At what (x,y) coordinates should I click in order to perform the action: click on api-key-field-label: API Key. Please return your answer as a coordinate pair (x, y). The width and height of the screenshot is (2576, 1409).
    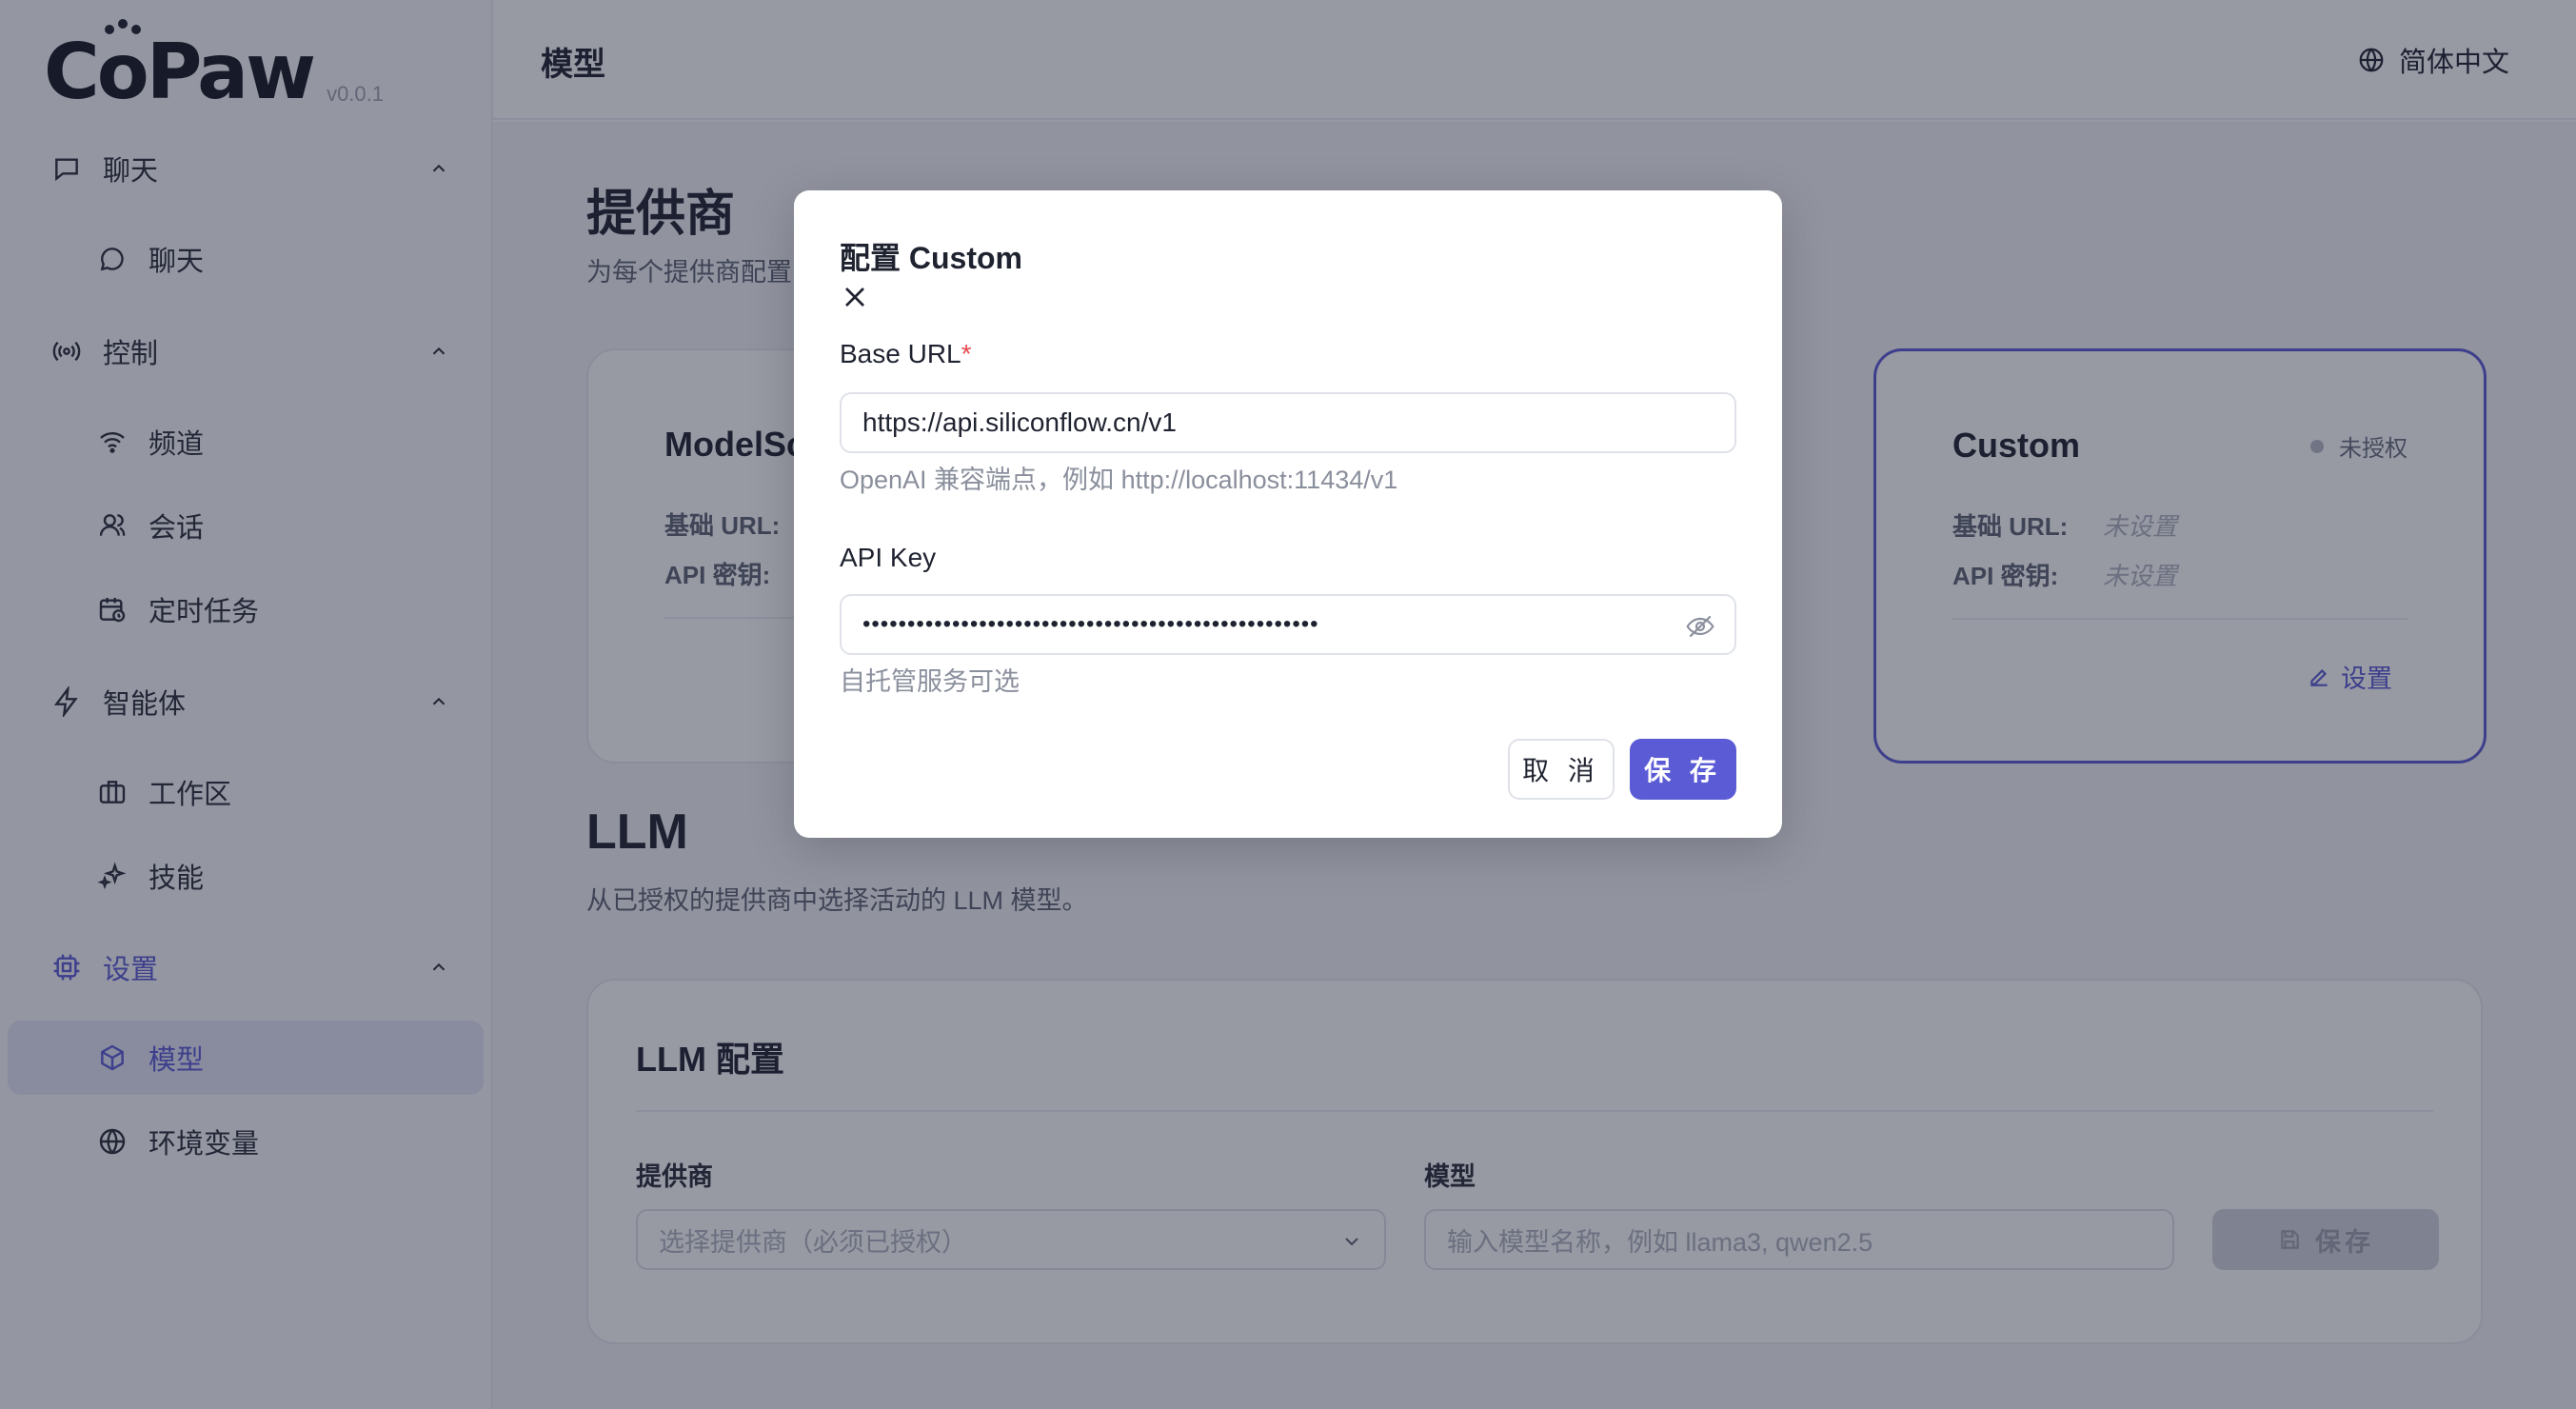
    Looking at the image, I should click on (889, 557).